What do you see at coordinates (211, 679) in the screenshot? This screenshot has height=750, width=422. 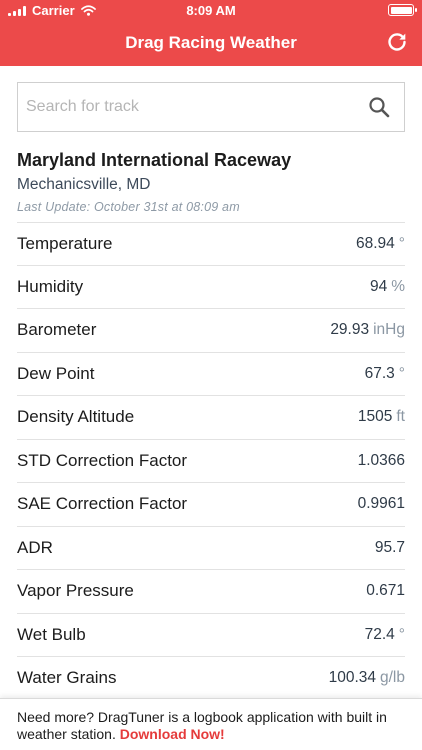 I see `weather-row-water-grains: Water Grains 100.34 g/lb` at bounding box center [211, 679].